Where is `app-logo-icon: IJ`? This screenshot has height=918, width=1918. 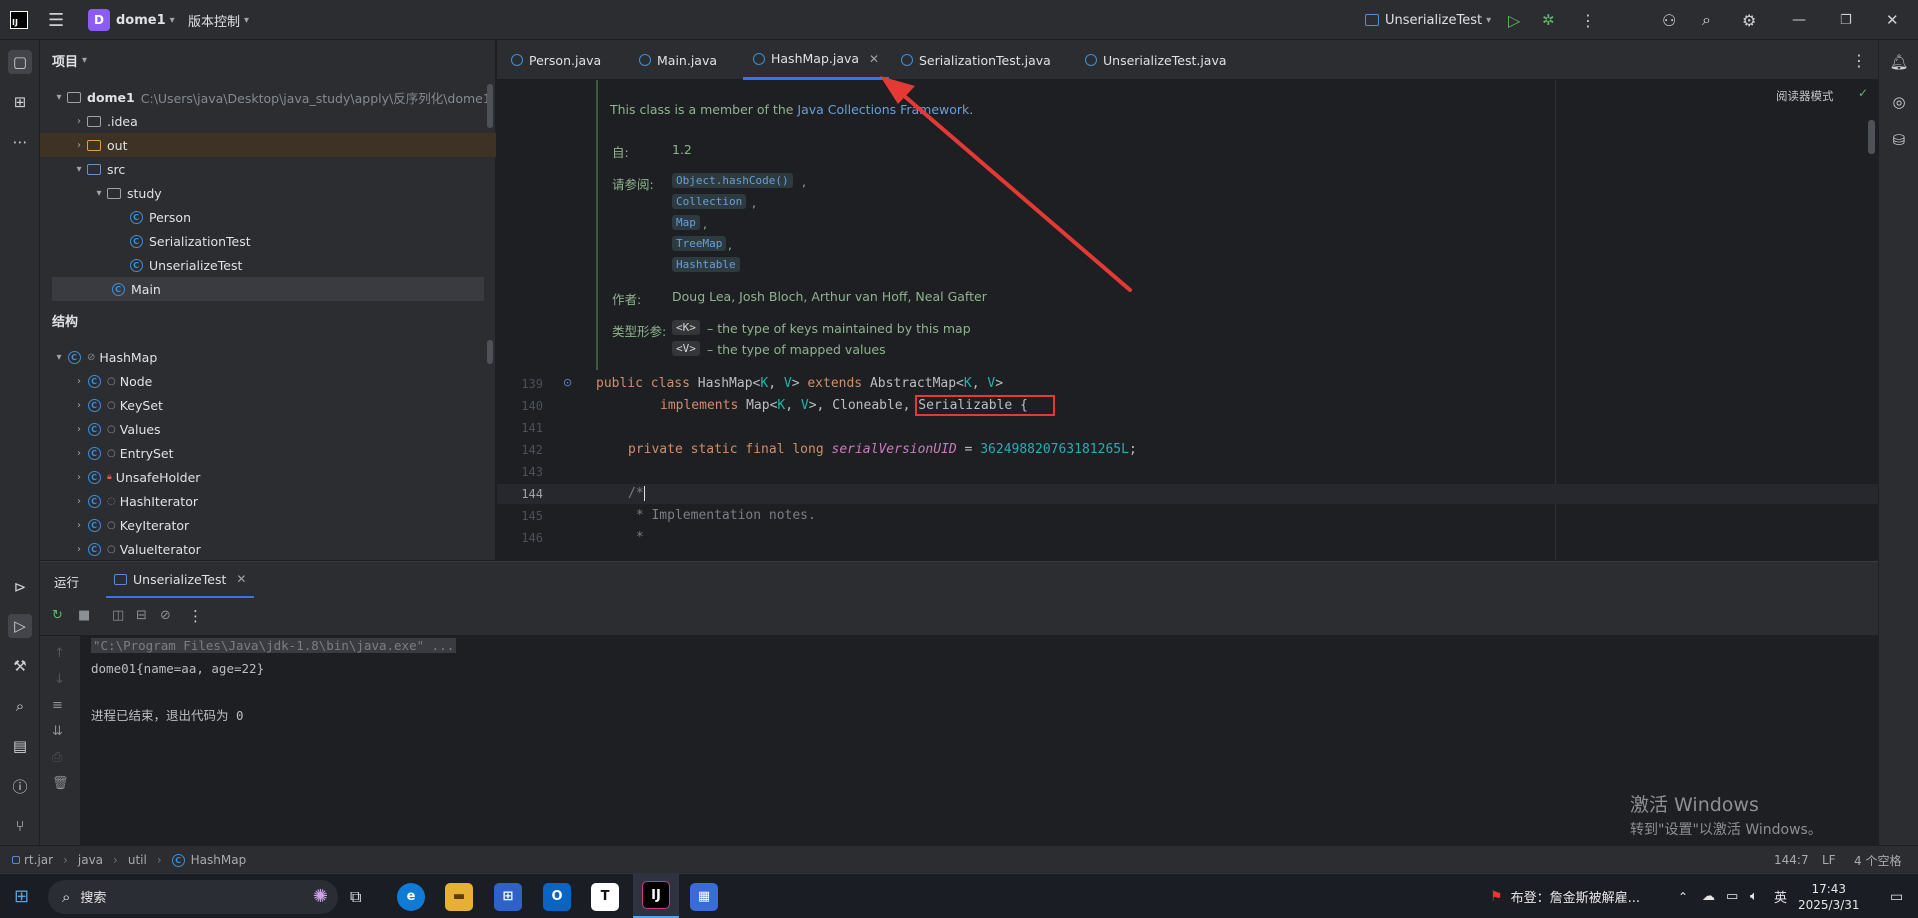 app-logo-icon: IJ is located at coordinates (19, 20).